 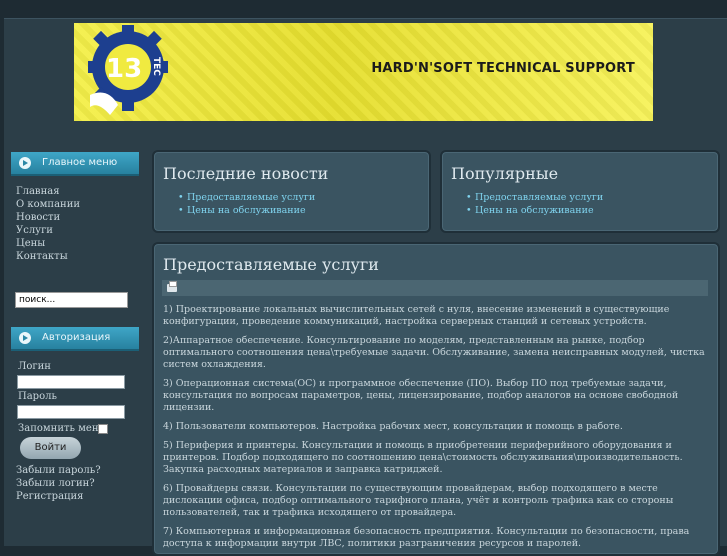 I want to click on forgot-login-link: Забыли логин?, so click(x=58, y=483).